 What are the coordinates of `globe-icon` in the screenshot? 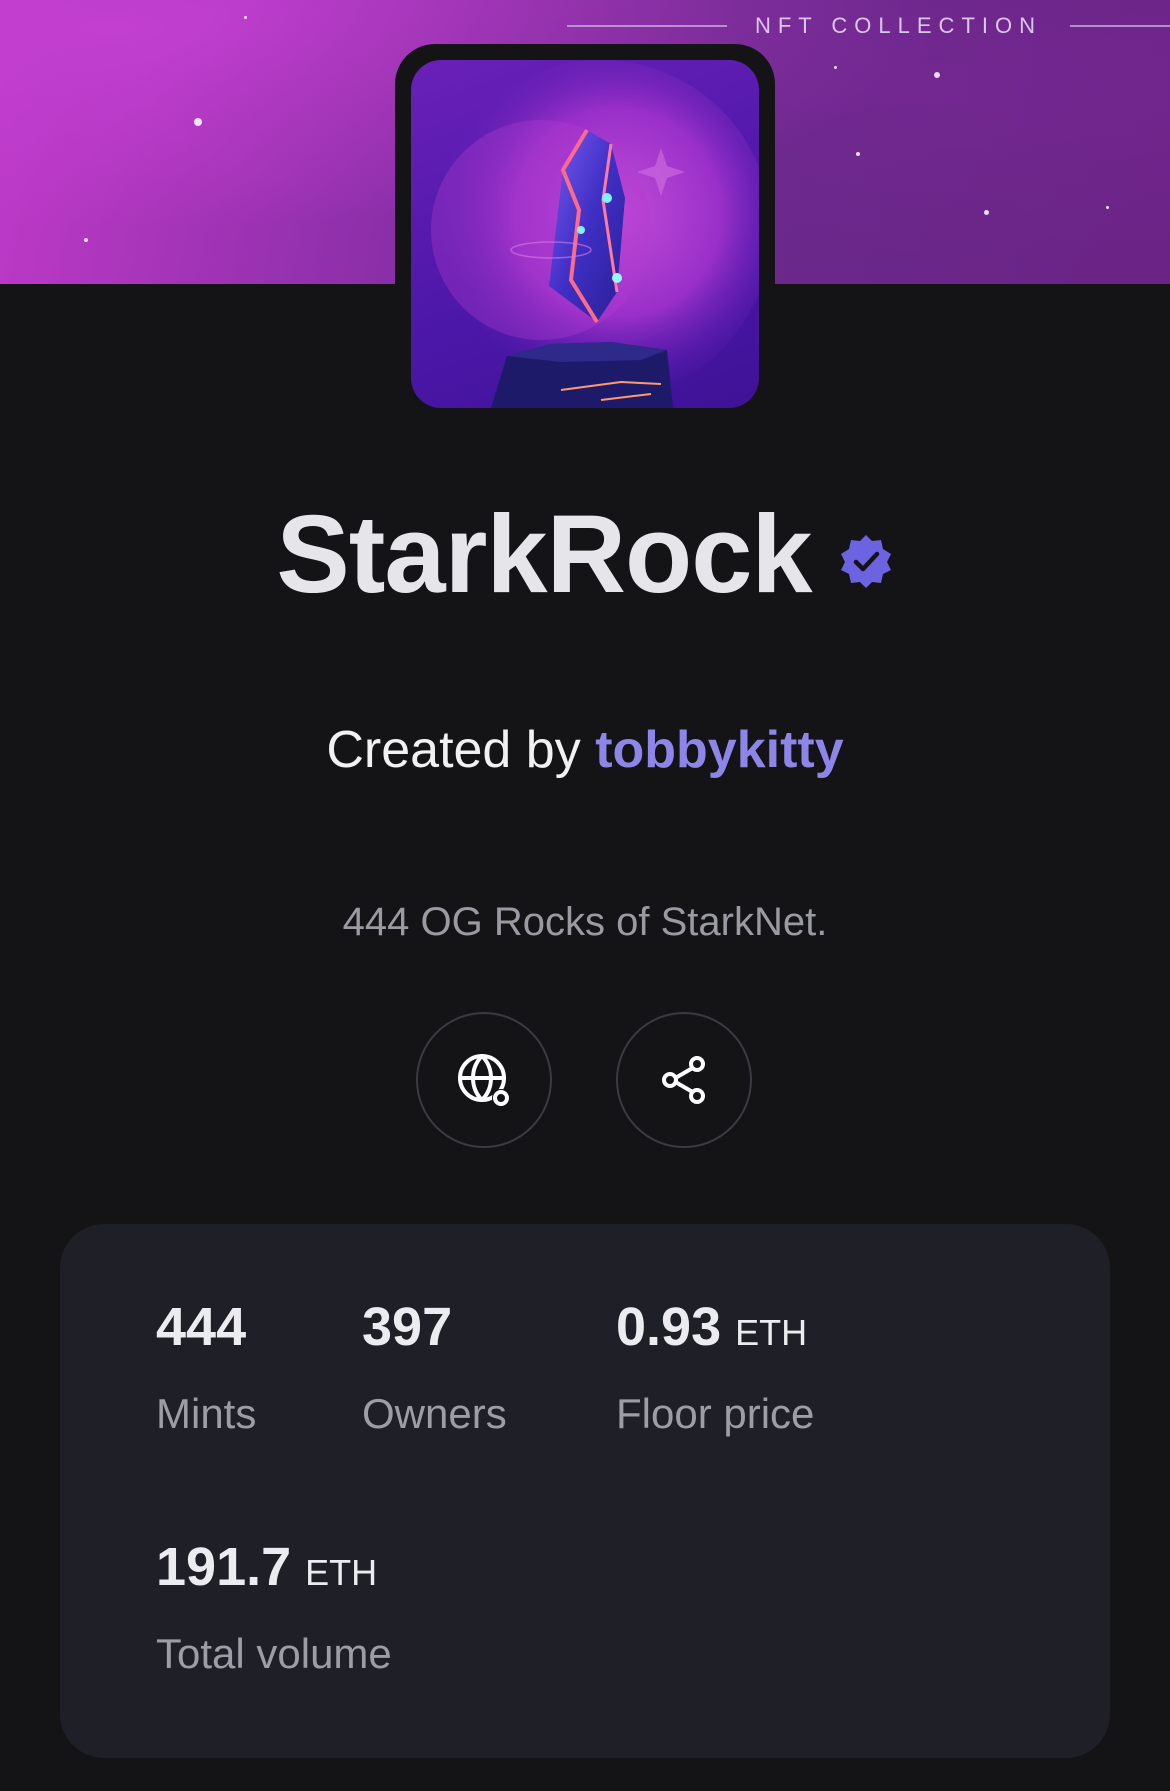 It's located at (484, 1080).